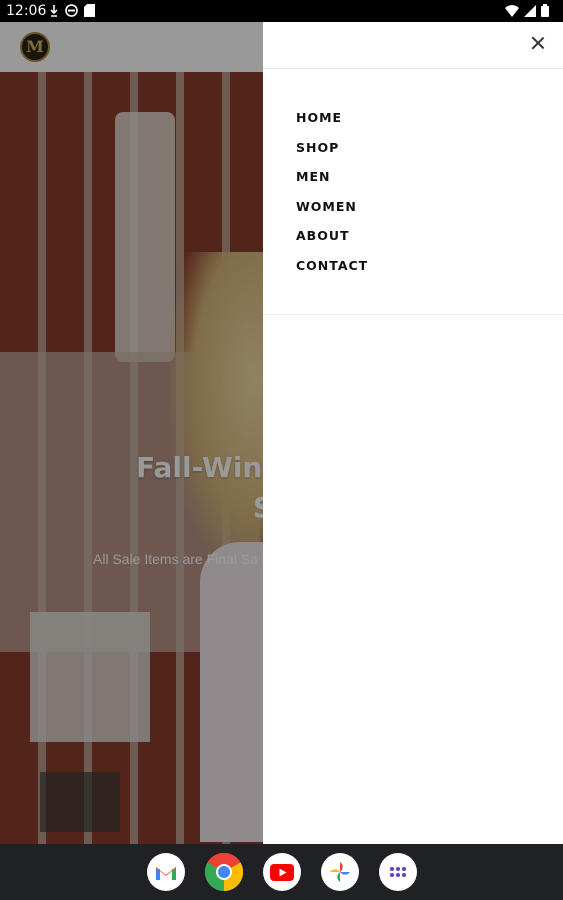 This screenshot has width=563, height=900. Describe the element at coordinates (332, 271) in the screenshot. I see `menu-item-contact: CONTACT` at that location.